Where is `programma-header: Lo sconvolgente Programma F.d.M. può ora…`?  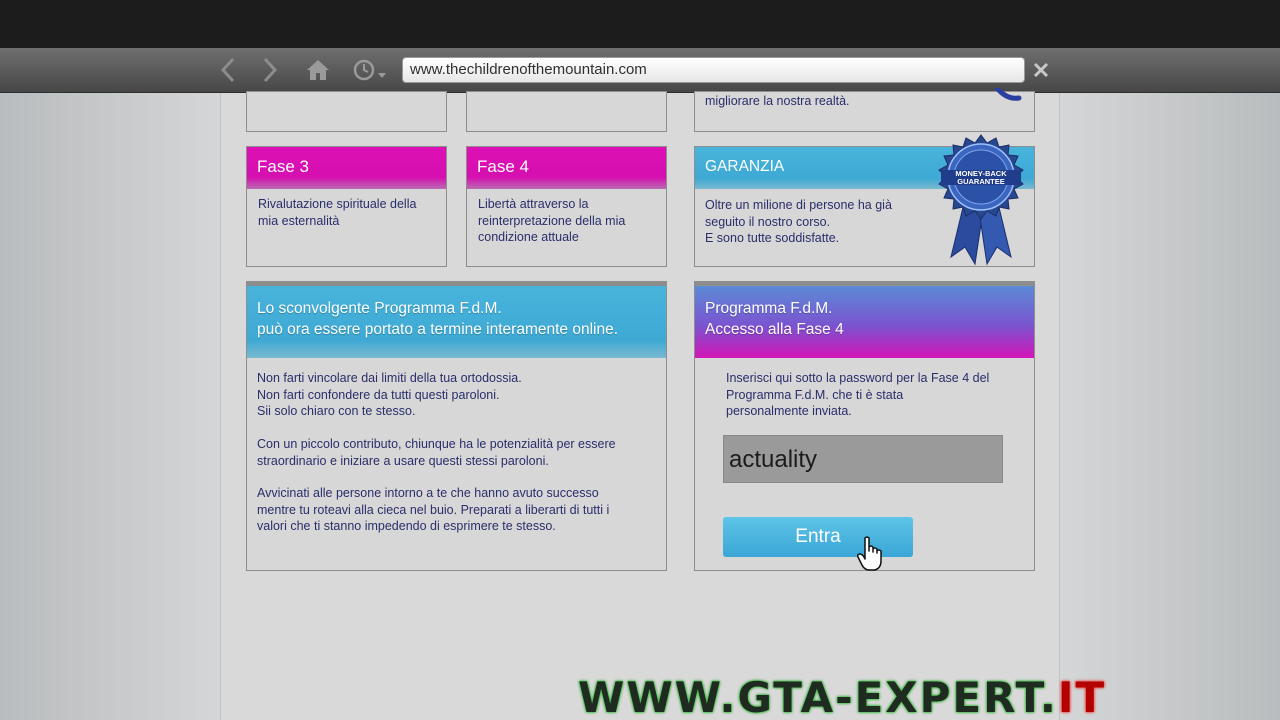 programma-header: Lo sconvolgente Programma F.d.M. può ora… is located at coordinates (456, 320).